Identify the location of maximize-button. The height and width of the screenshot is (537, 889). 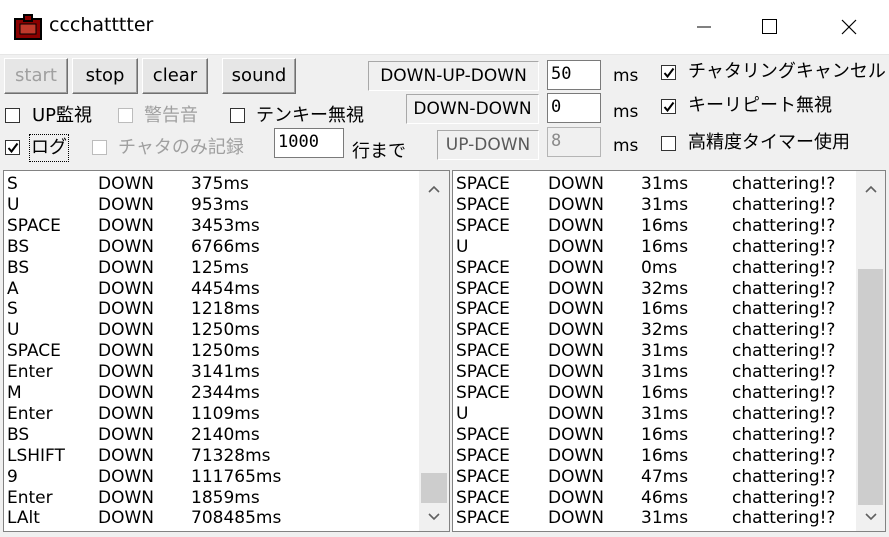
(769, 27).